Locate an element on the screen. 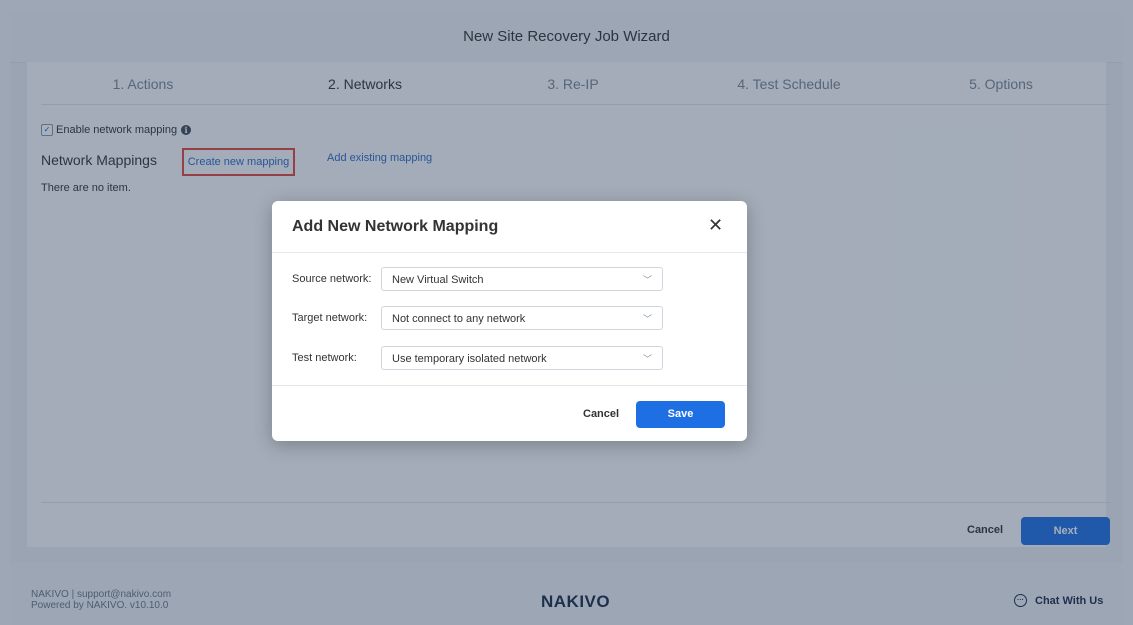 This screenshot has width=1133, height=625. target-network-label: Target network: is located at coordinates (330, 318).